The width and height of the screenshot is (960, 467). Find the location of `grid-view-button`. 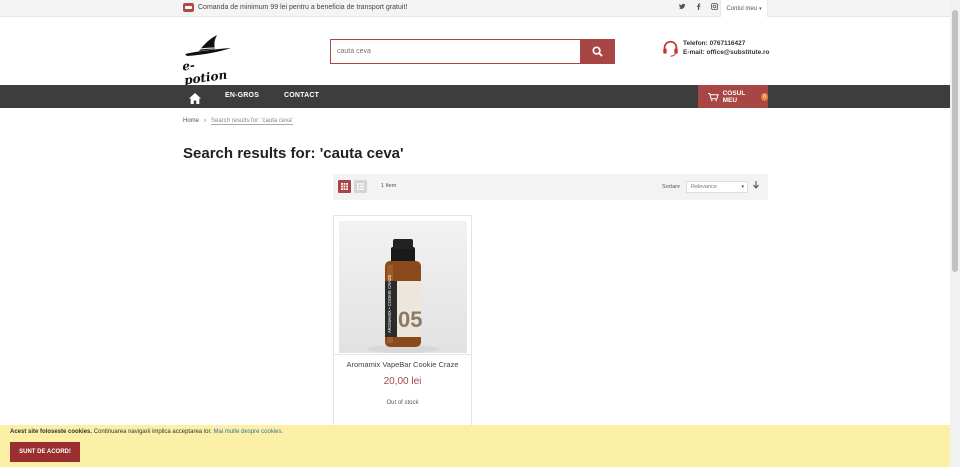

grid-view-button is located at coordinates (344, 186).